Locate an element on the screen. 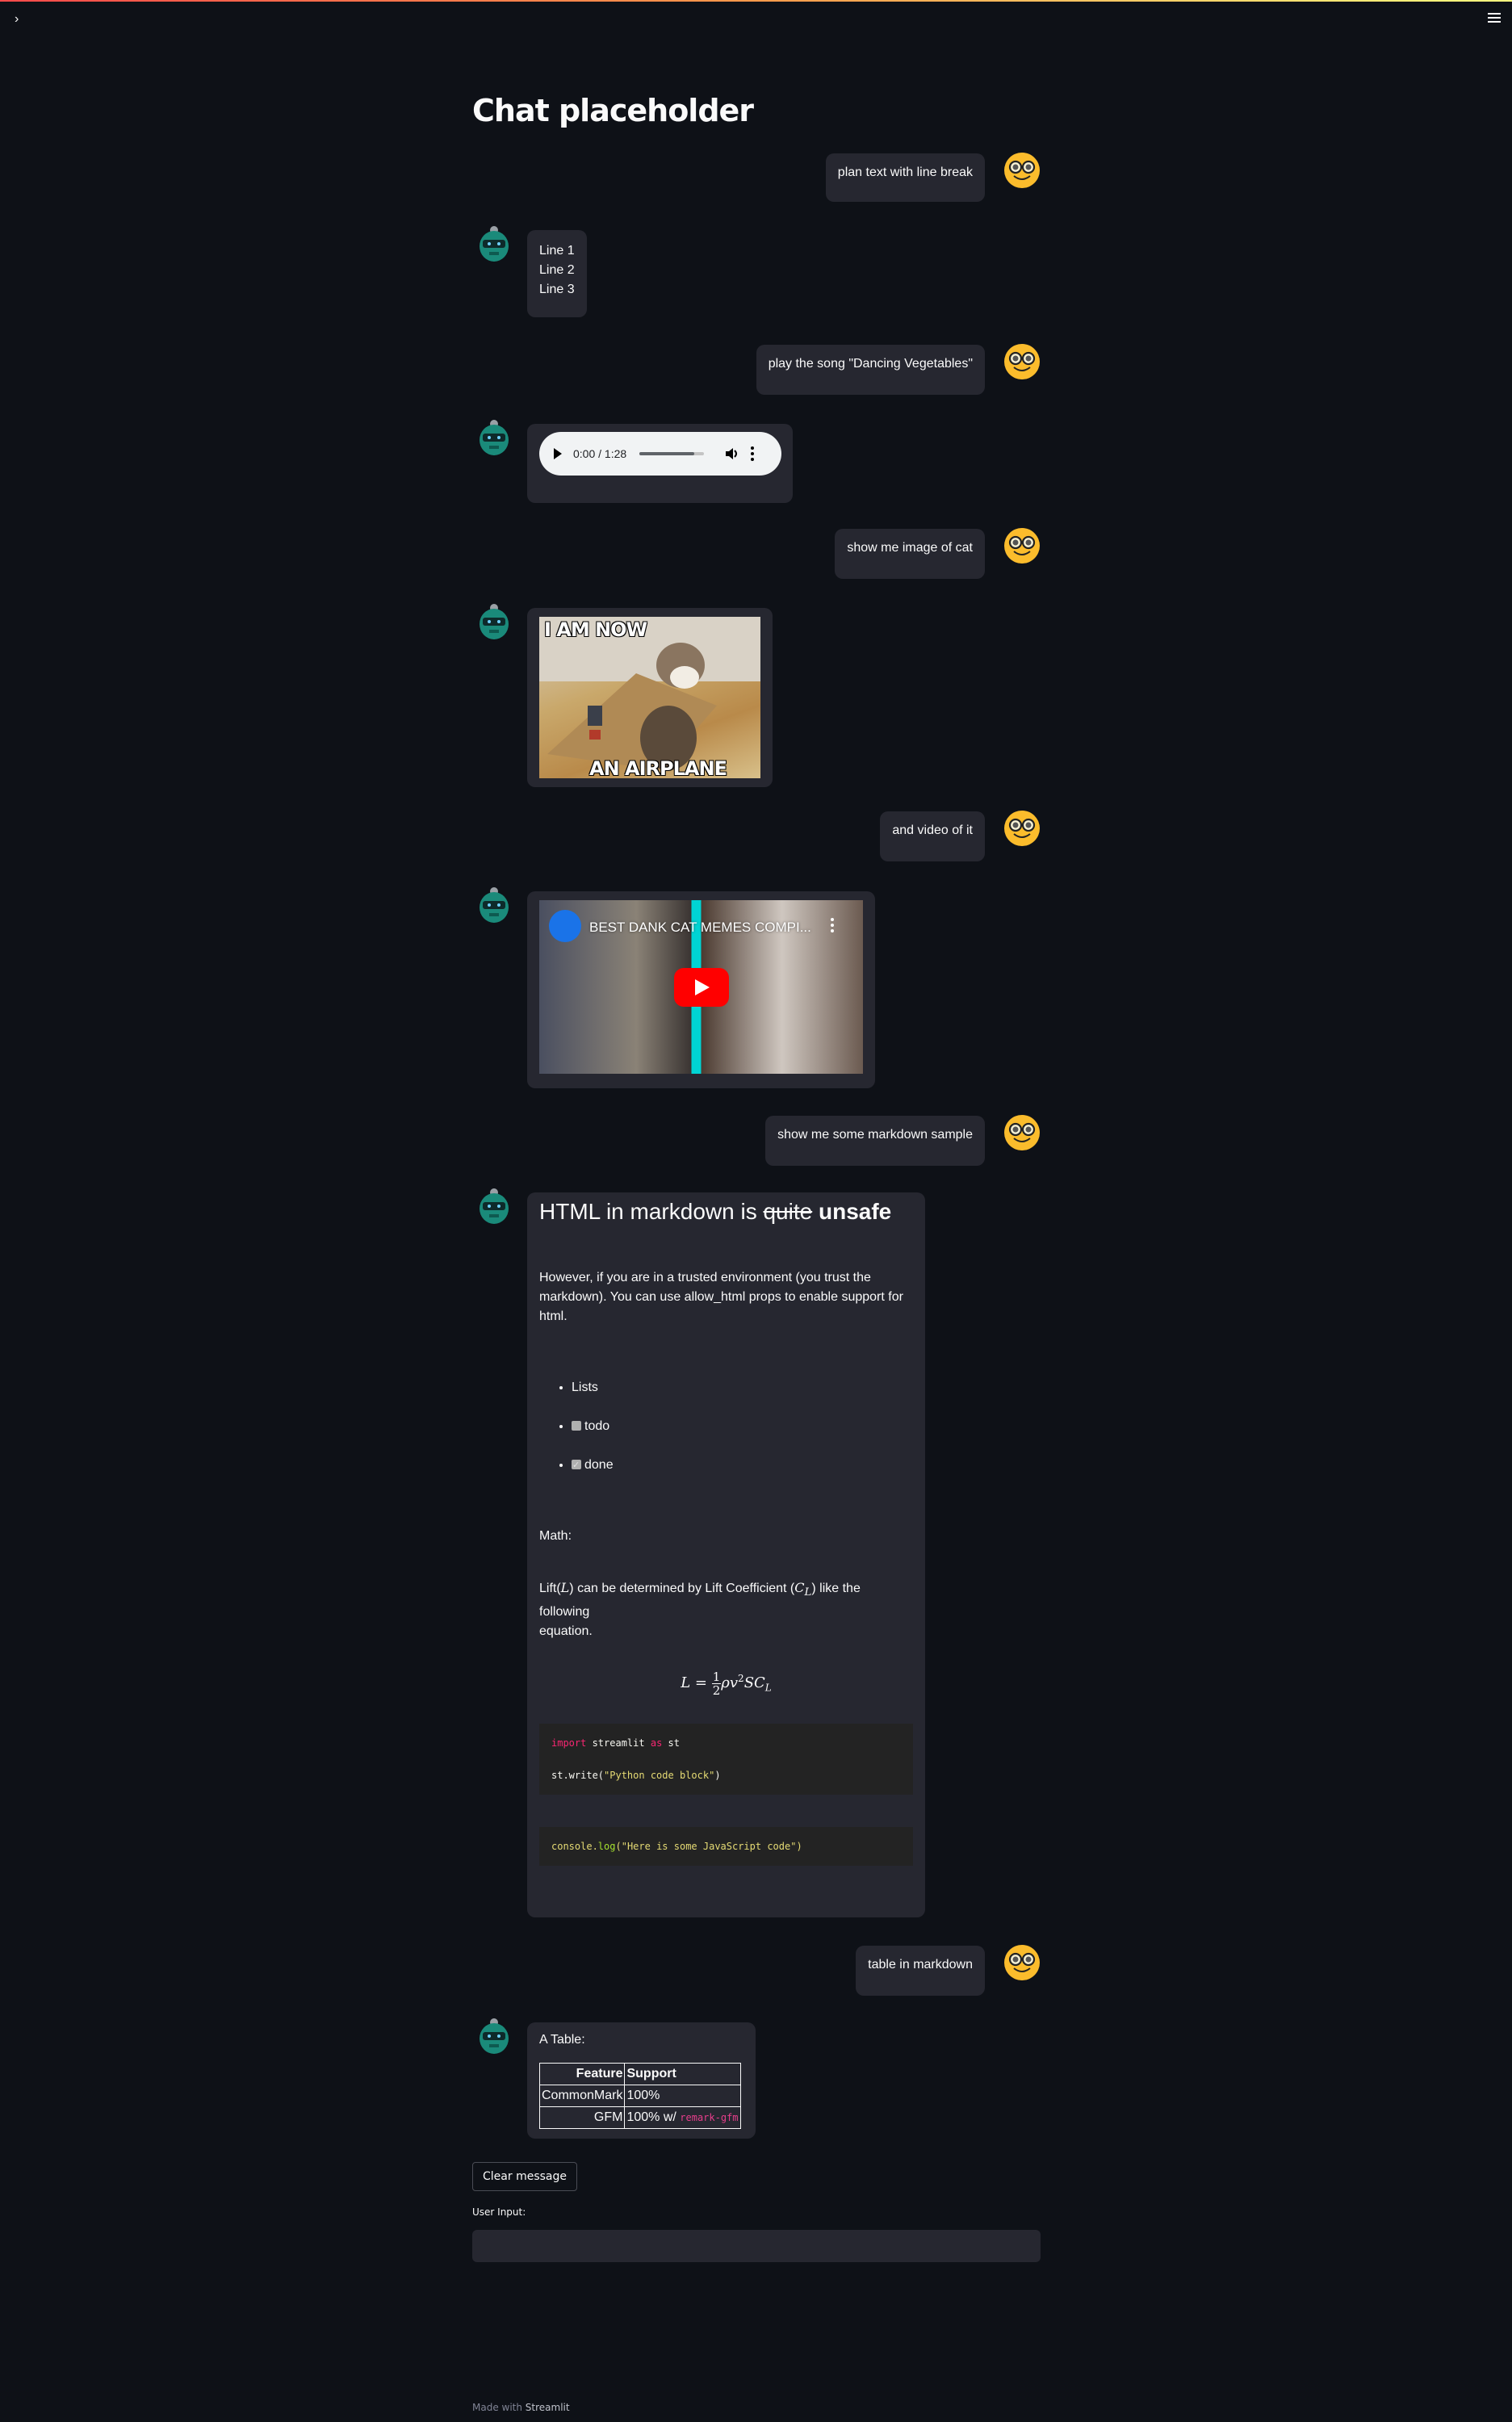  math-symbol: C is located at coordinates (799, 1587).